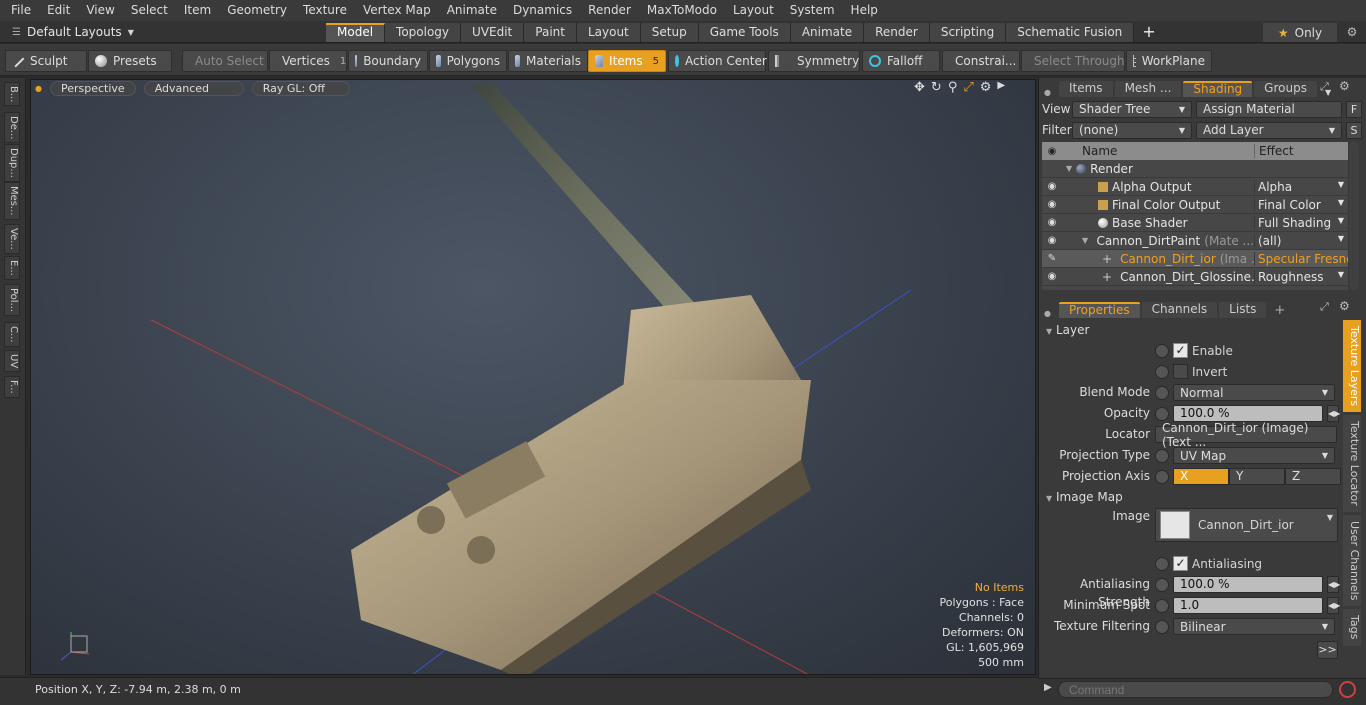  Describe the element at coordinates (1195, 187) in the screenshot. I see `tree-row-alpha-output: ◉ Alpha Output Alpha ▼` at that location.